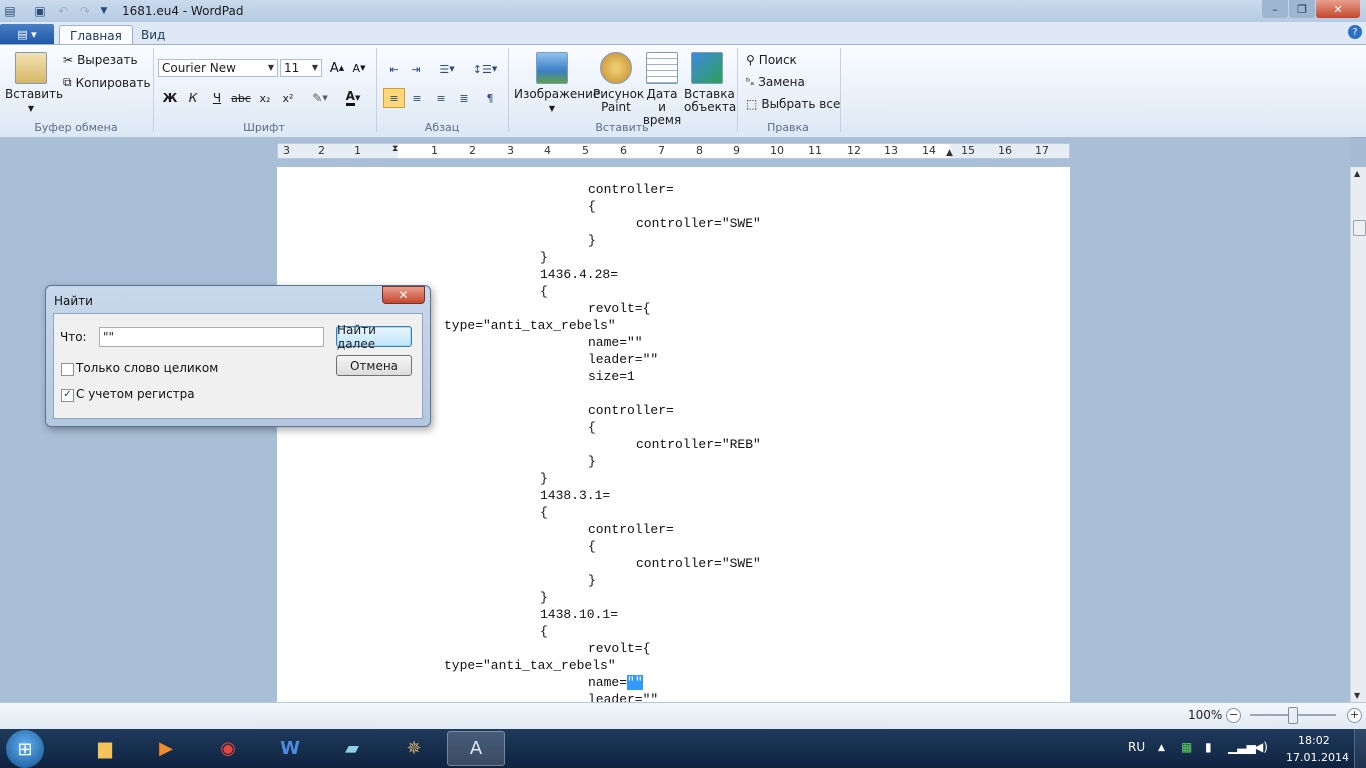 The width and height of the screenshot is (1366, 768). Describe the element at coordinates (490, 98) in the screenshot. I see `paragraph-settings-button: ¶` at that location.